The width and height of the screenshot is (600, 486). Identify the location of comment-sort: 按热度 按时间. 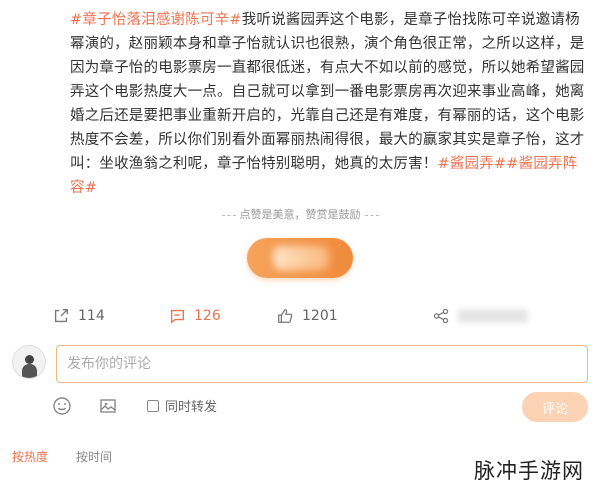
(76, 456).